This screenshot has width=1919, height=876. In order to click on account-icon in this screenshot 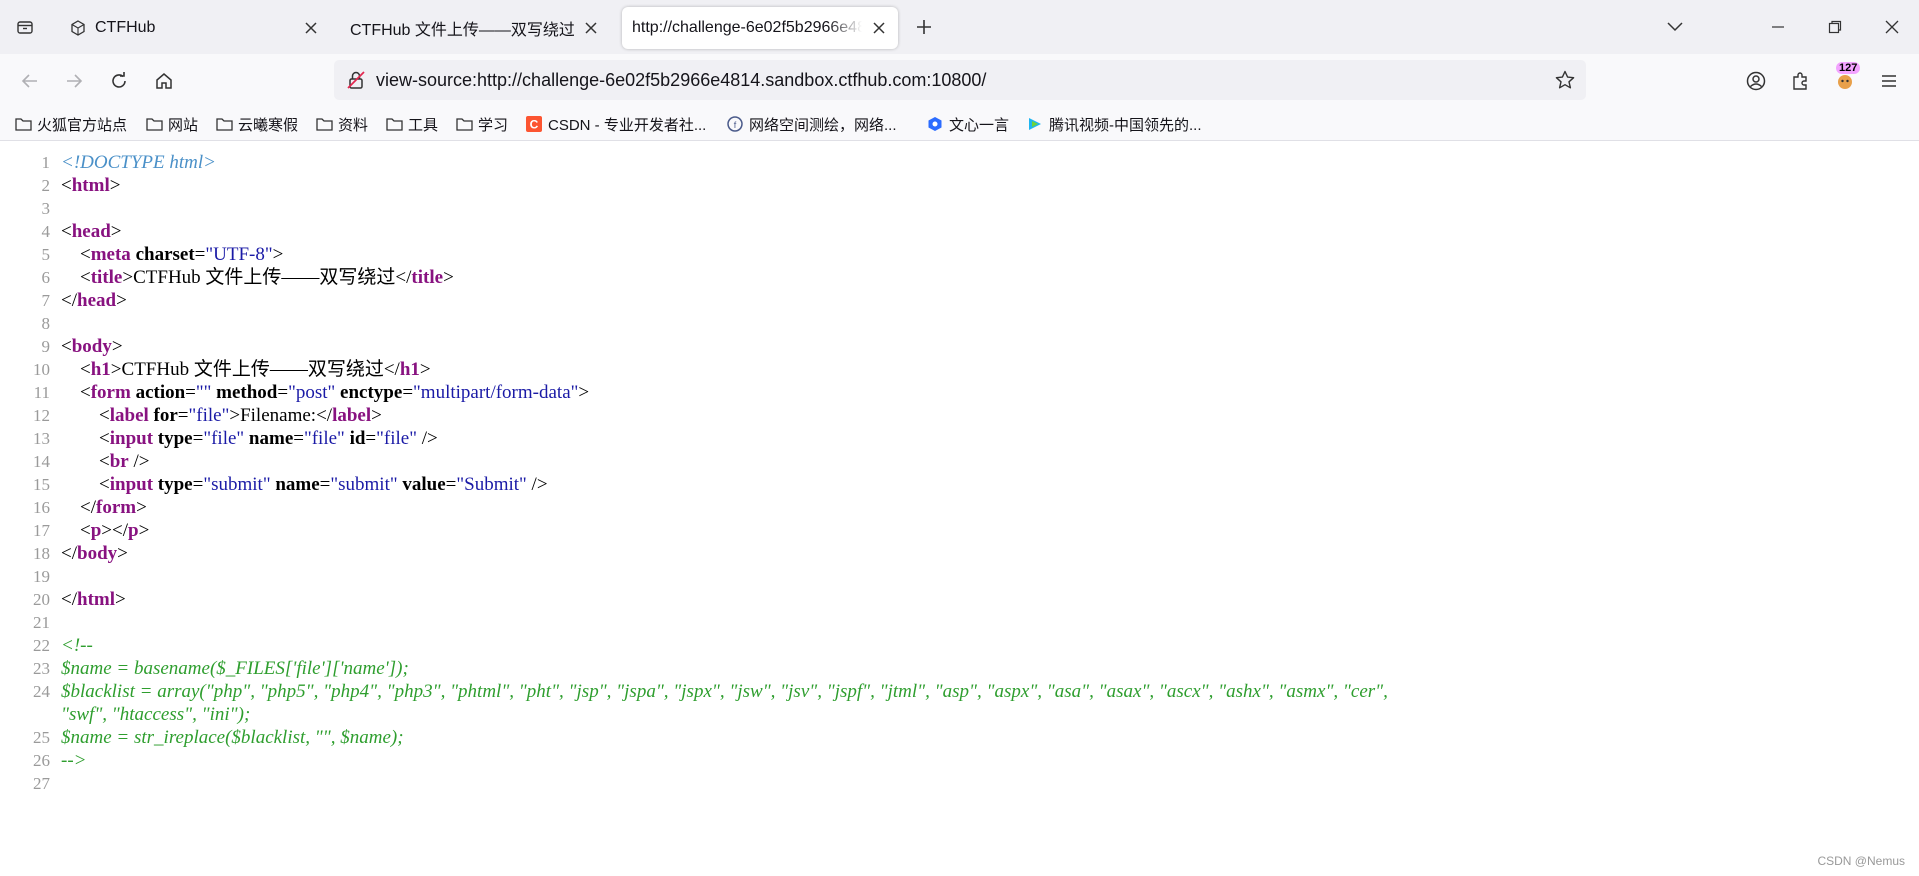, I will do `click(1756, 81)`.